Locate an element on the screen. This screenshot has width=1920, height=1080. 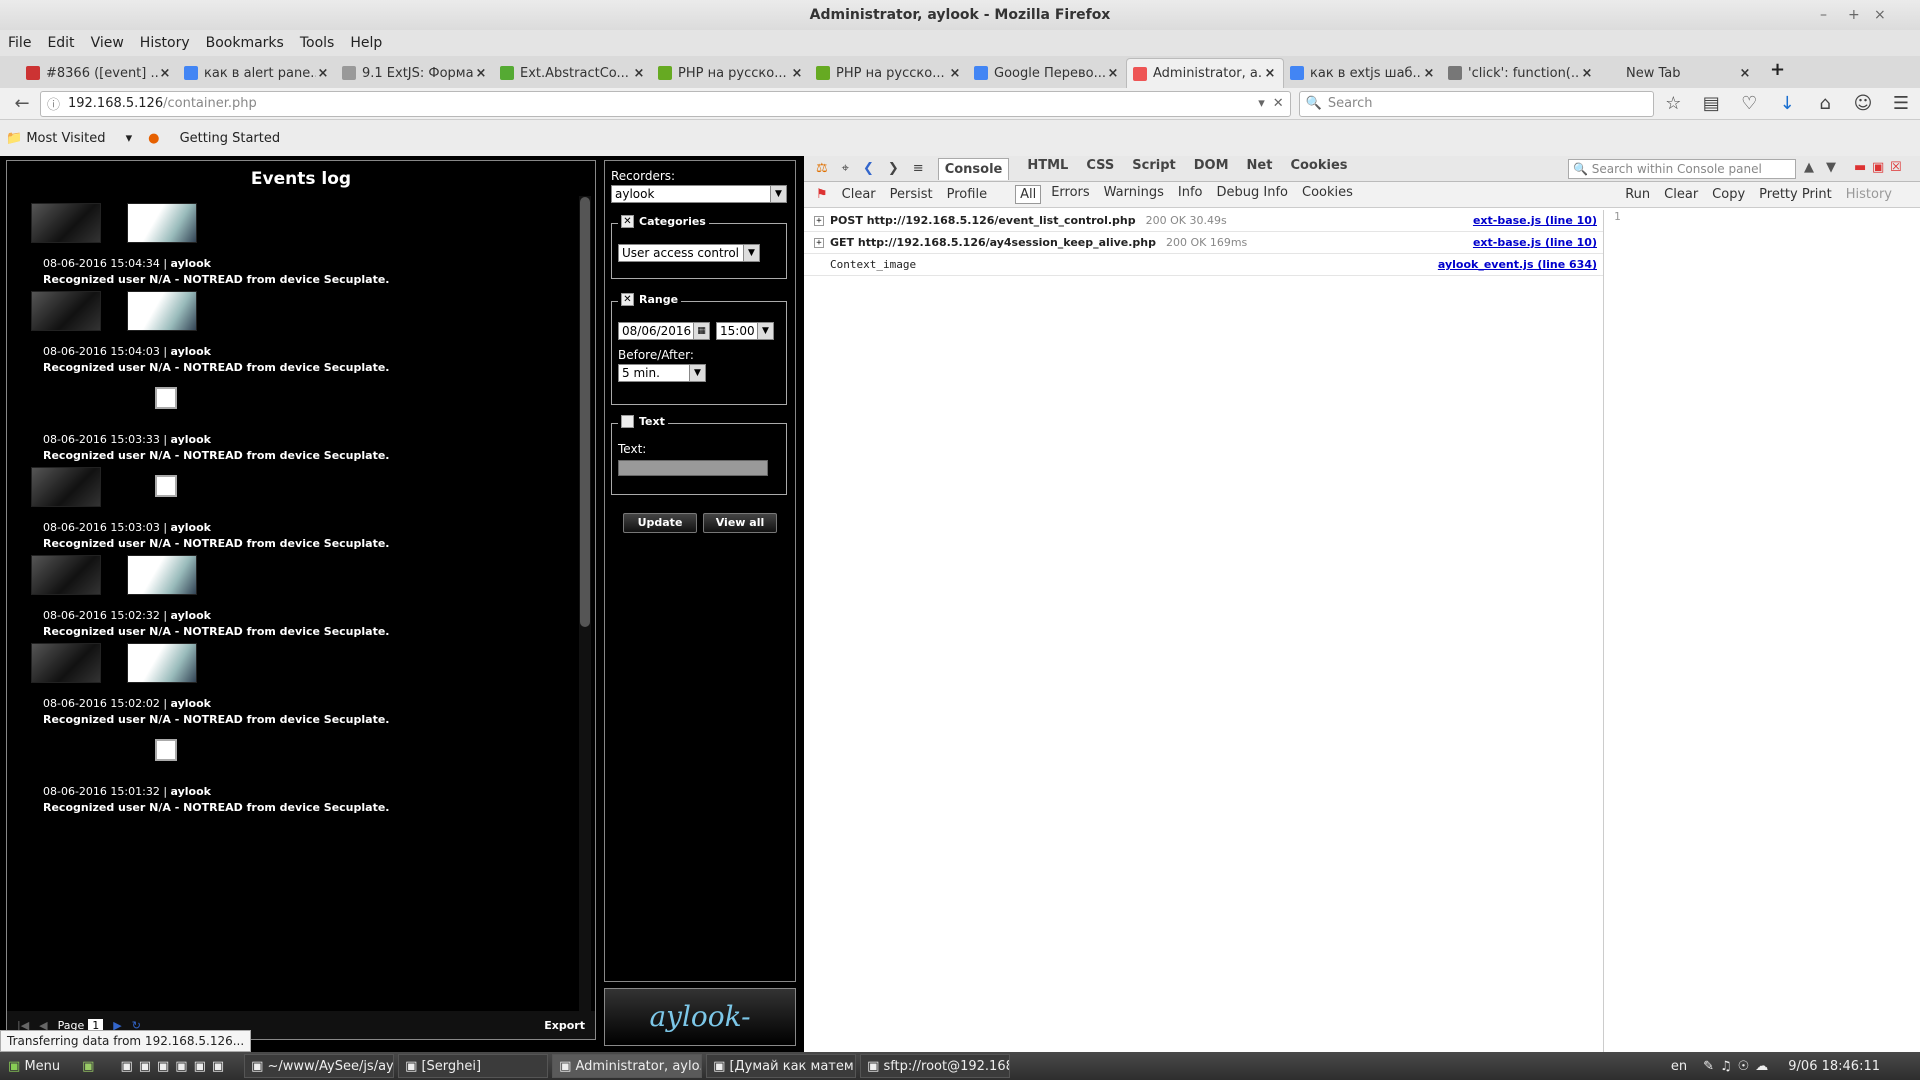
search-down-icon: ▼ is located at coordinates (1831, 167).